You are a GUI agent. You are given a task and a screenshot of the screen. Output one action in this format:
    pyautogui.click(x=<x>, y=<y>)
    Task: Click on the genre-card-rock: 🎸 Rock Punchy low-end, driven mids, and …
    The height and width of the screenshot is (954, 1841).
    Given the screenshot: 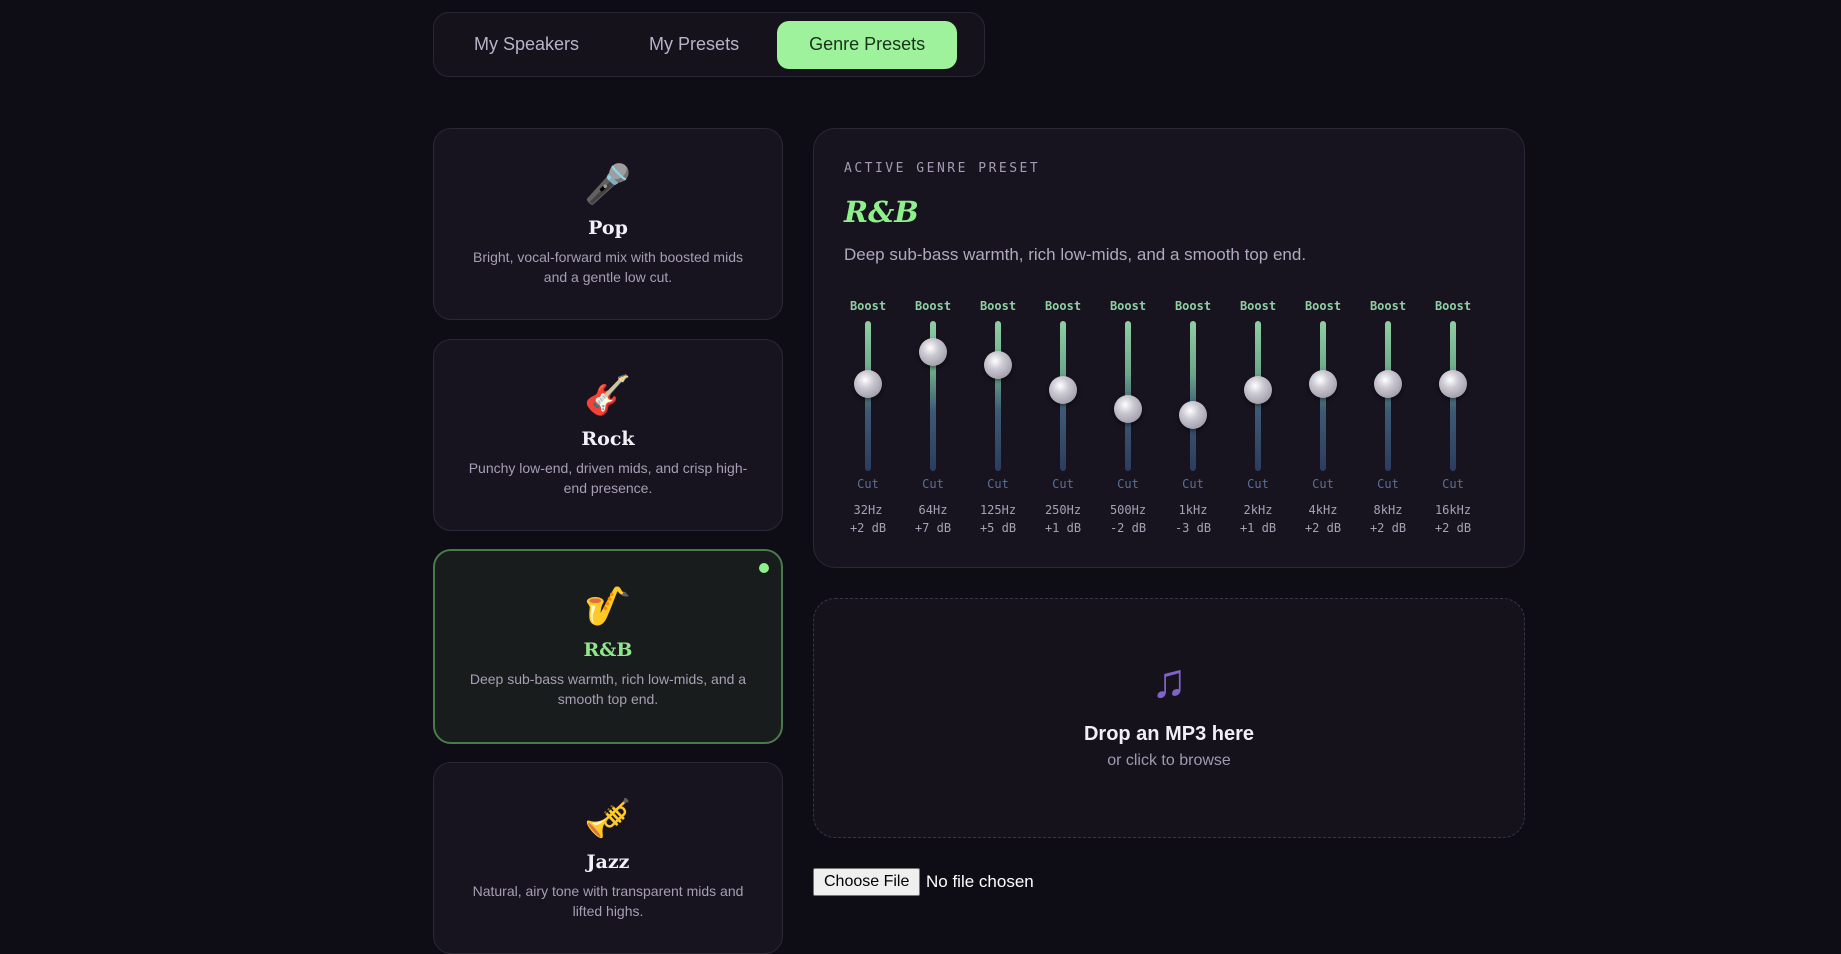 What is the action you would take?
    pyautogui.click(x=608, y=435)
    